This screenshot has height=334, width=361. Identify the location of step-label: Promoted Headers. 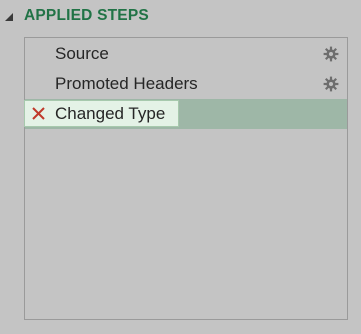
(126, 83).